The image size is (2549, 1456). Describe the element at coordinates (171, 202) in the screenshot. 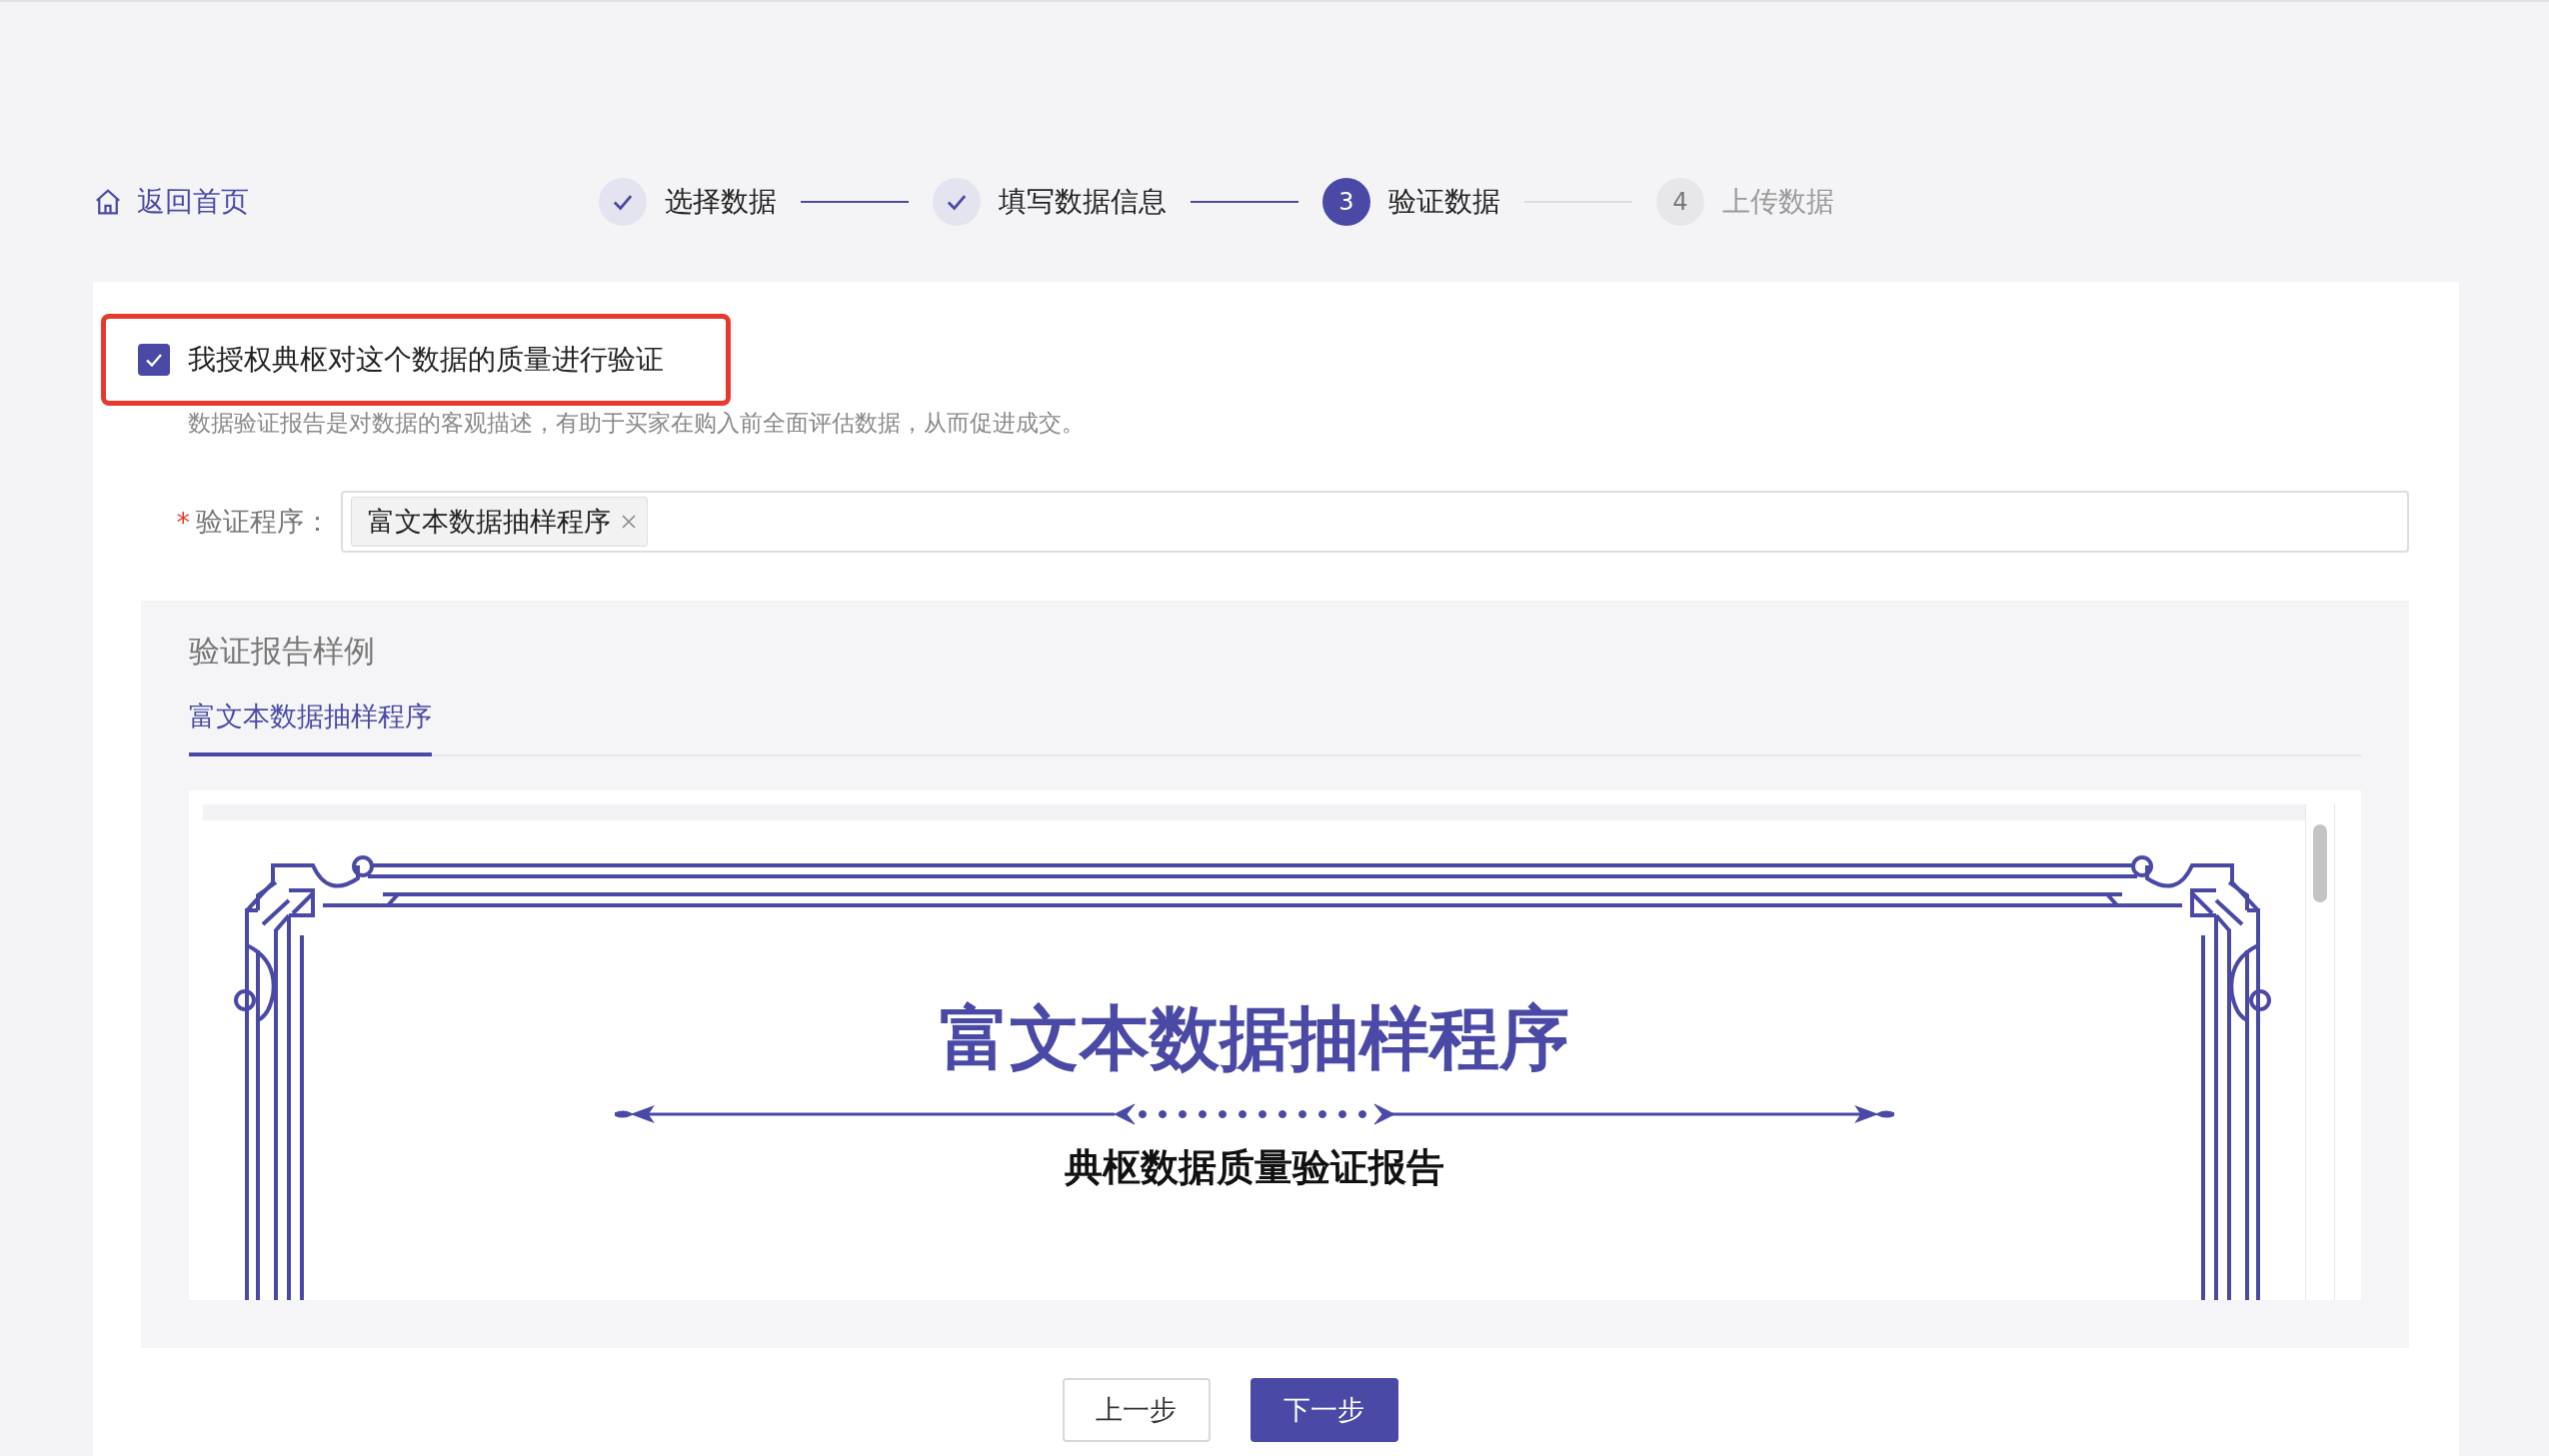

I see `back-home-link: 返回首页` at that location.